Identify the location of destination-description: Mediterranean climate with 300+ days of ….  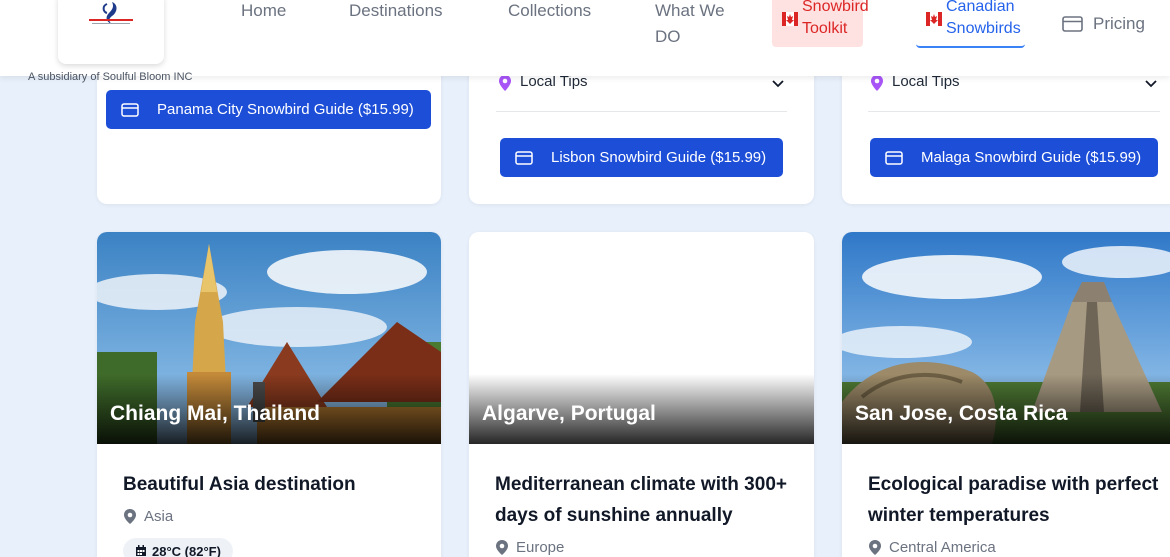
(641, 500).